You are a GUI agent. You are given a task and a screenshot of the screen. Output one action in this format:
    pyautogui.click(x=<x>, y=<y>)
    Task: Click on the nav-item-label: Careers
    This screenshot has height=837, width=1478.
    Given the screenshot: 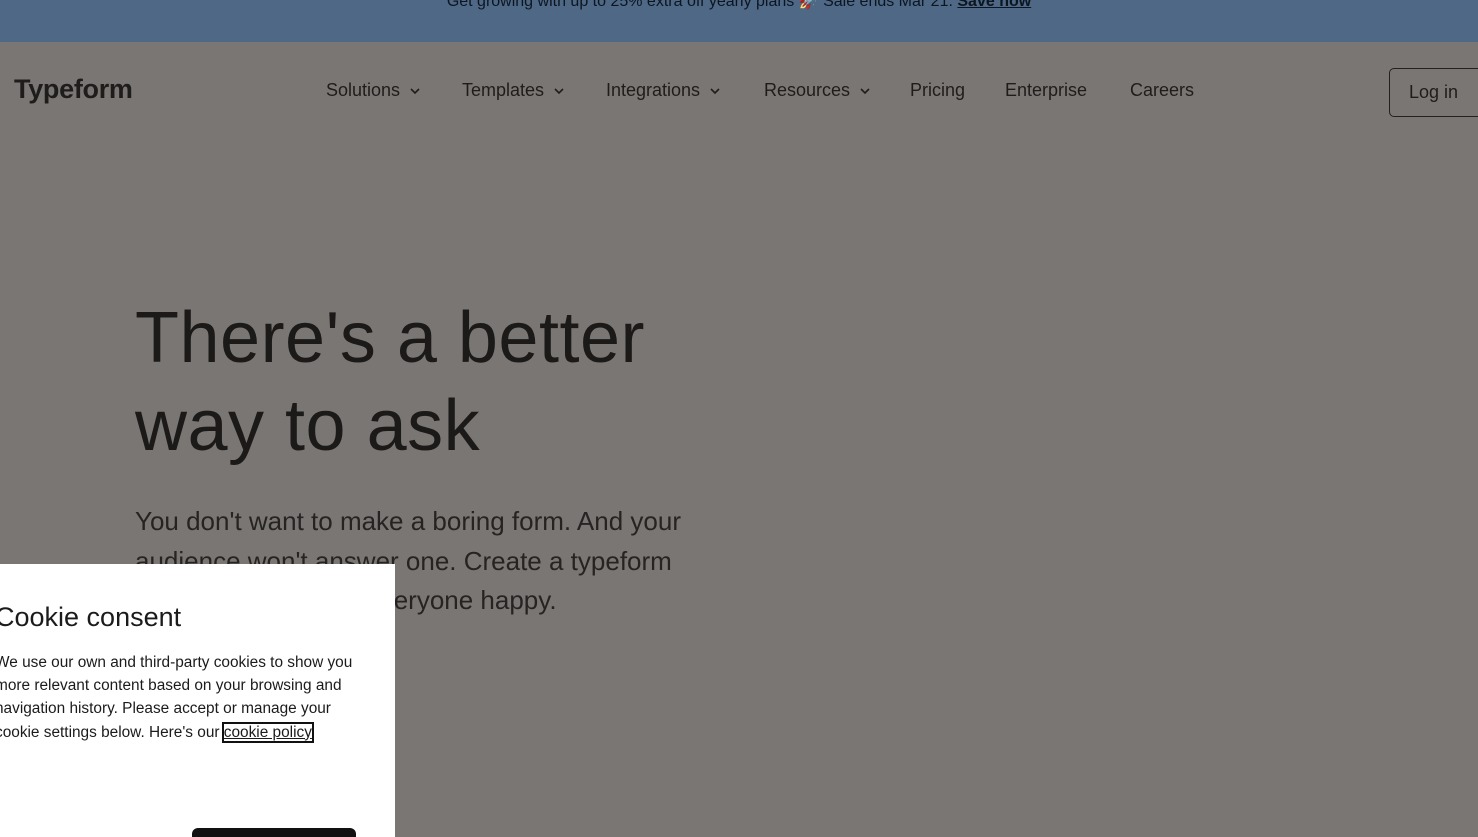 What is the action you would take?
    pyautogui.click(x=1162, y=90)
    